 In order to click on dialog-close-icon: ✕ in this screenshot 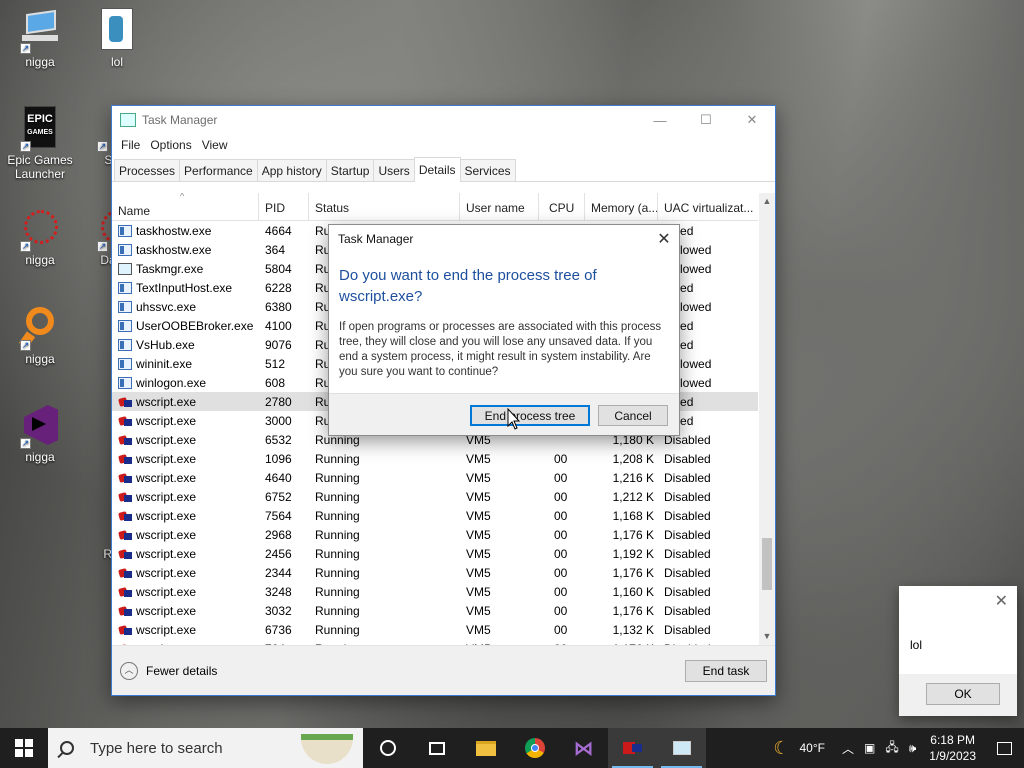, I will do `click(664, 239)`.